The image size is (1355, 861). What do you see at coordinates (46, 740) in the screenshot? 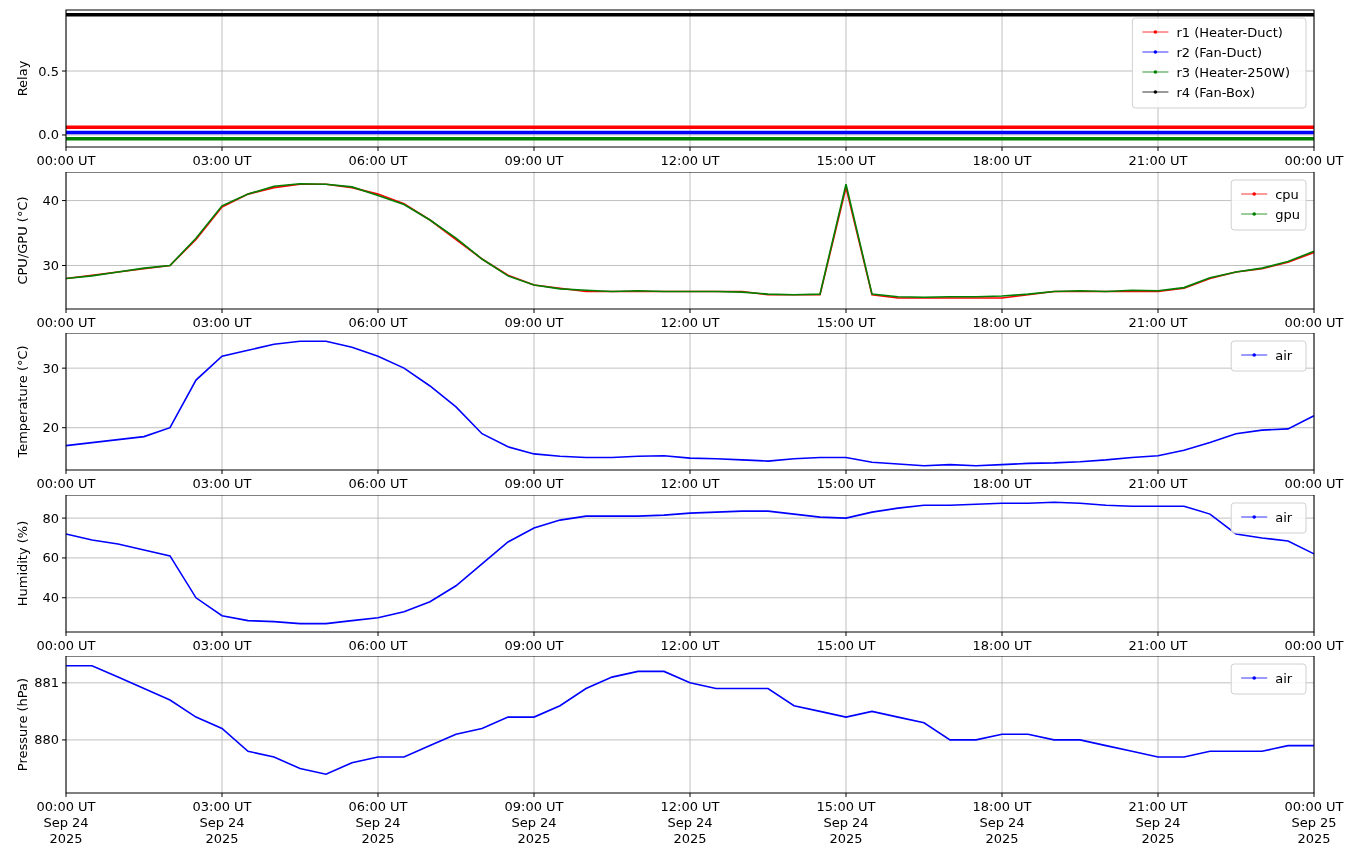
I see `y-tick-label: 880` at bounding box center [46, 740].